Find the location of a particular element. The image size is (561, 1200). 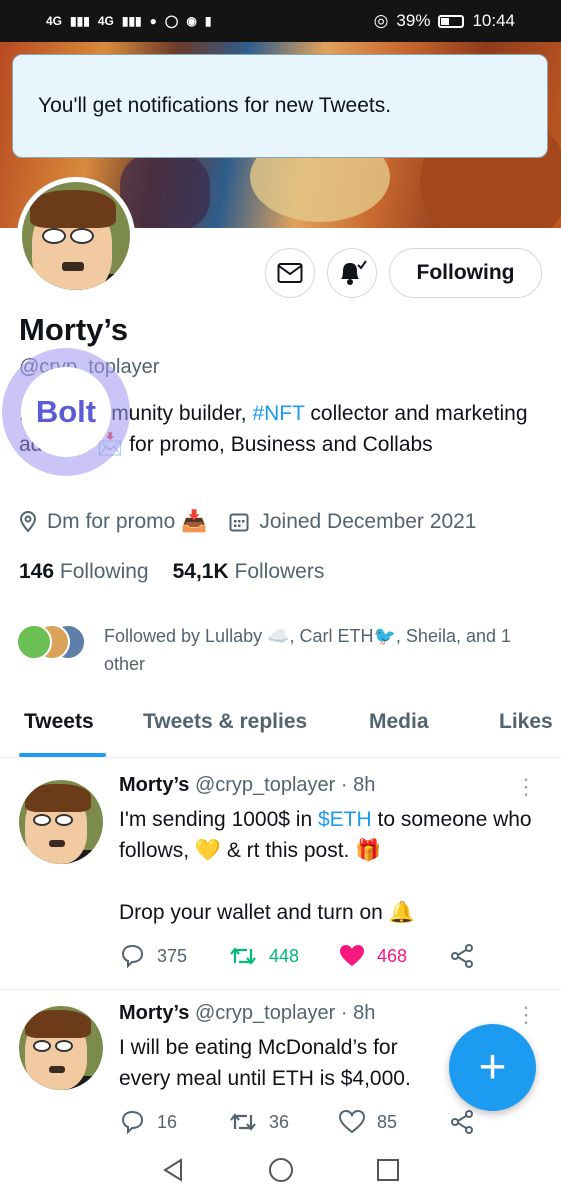

status-right: ◎ 39% 10:44 is located at coordinates (444, 21).